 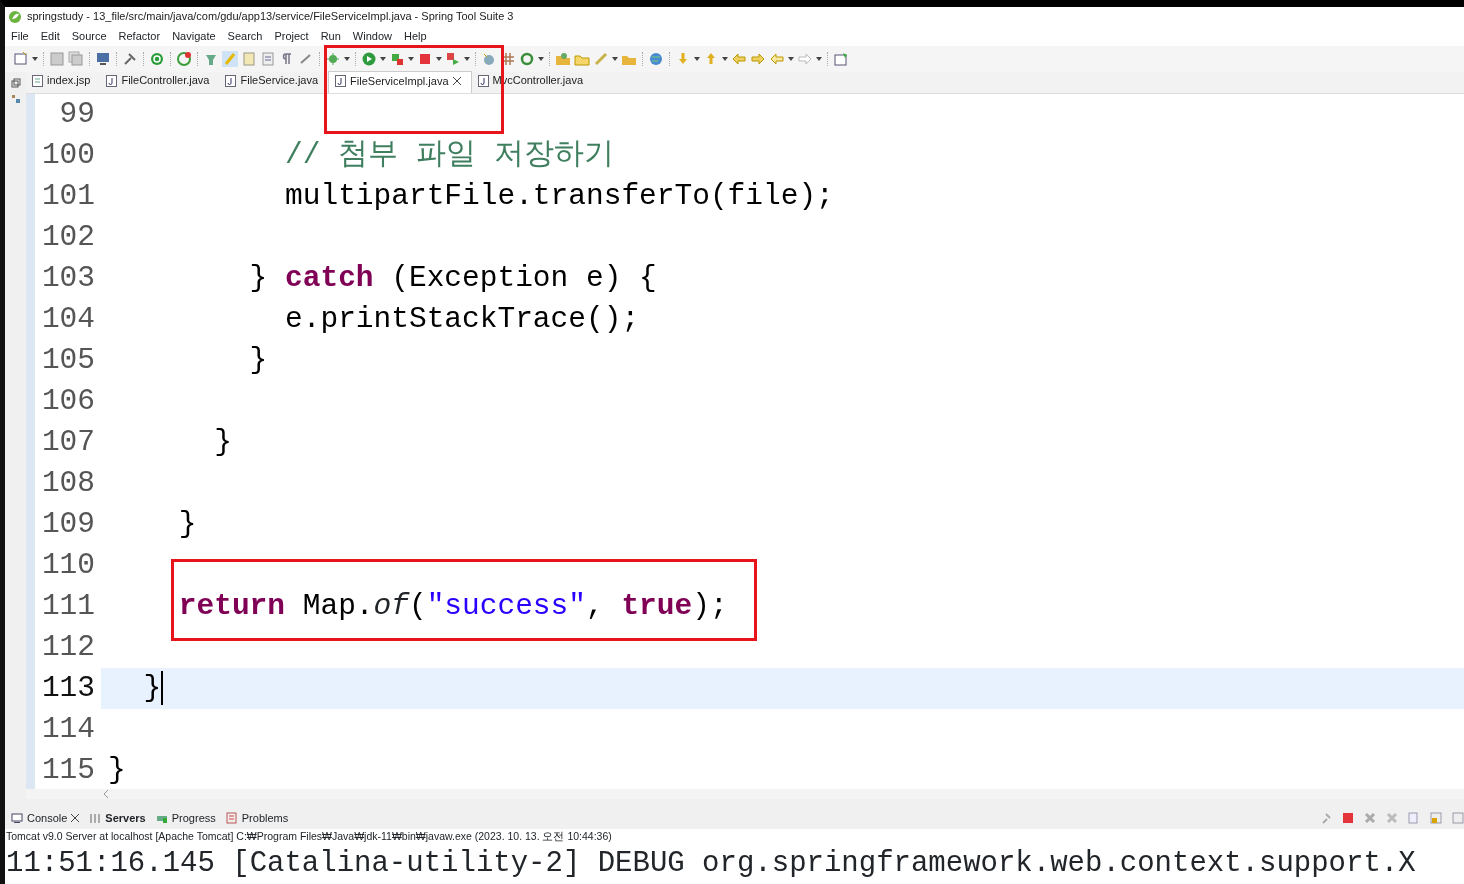 What do you see at coordinates (63, 82) in the screenshot?
I see `editor-tab: index.jsp` at bounding box center [63, 82].